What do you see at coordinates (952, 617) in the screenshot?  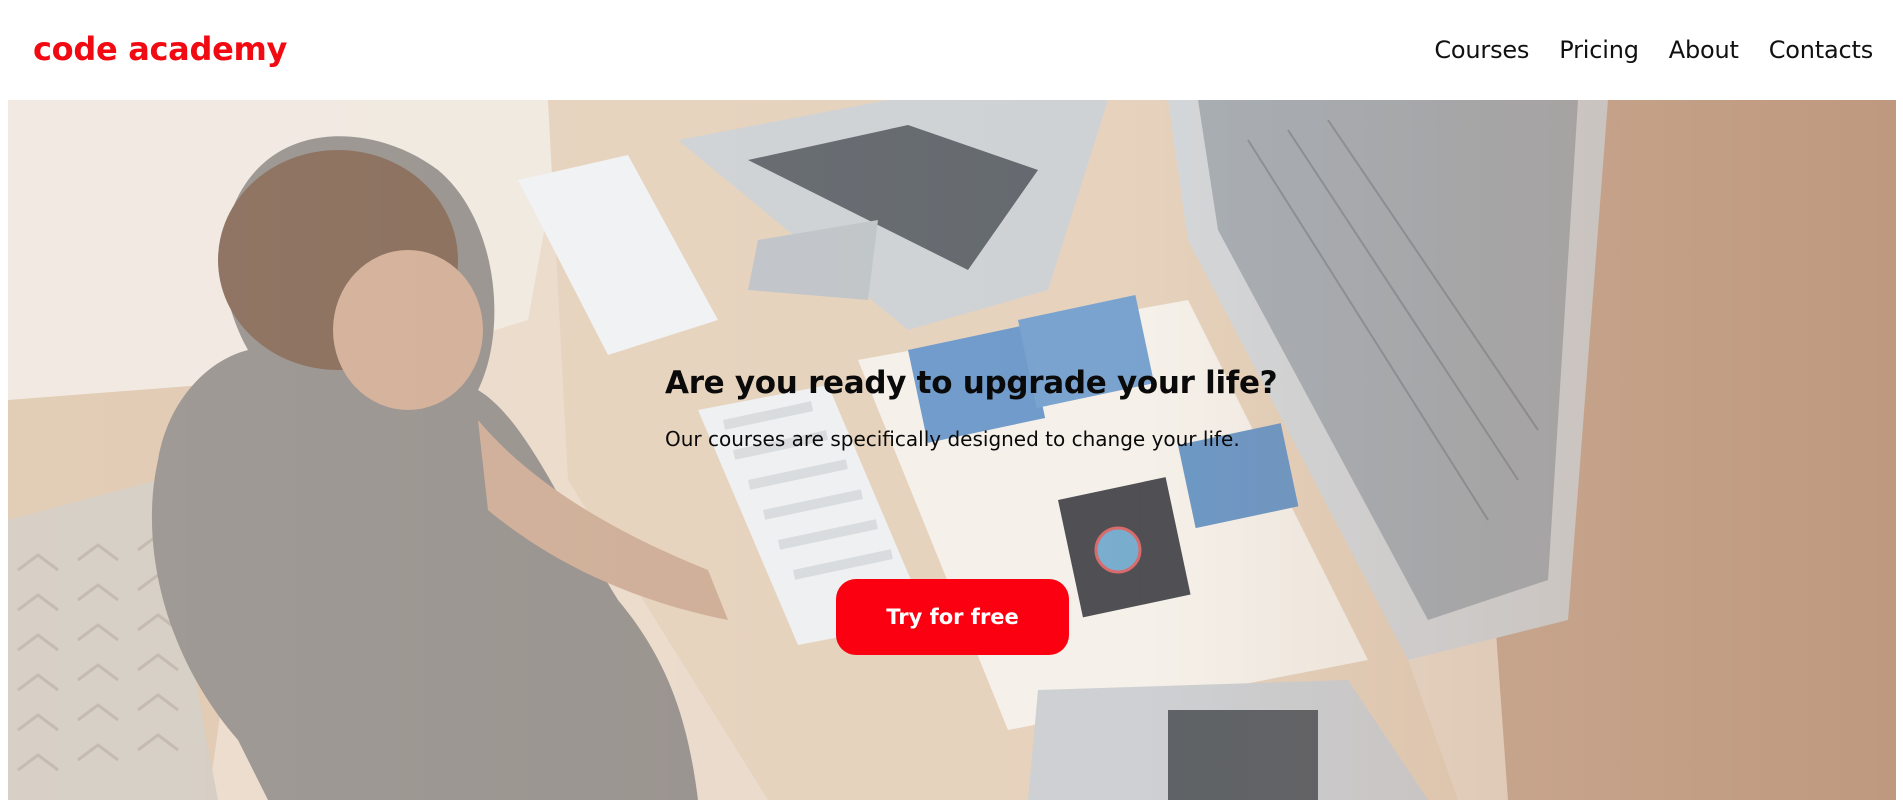 I see `try-for-free-button: Try for free` at bounding box center [952, 617].